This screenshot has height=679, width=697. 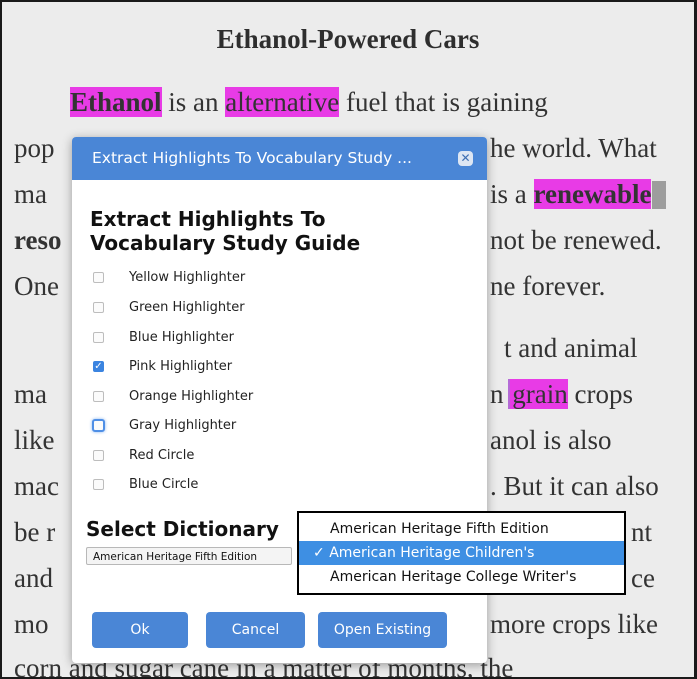 What do you see at coordinates (574, 486) in the screenshot?
I see `text-line-9-right: . But it can also` at bounding box center [574, 486].